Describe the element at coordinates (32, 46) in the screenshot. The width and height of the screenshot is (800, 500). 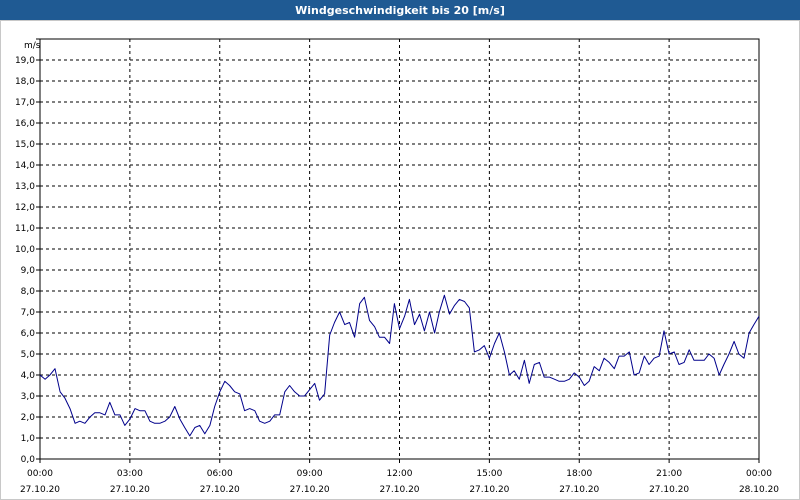
I see `y-axis-unit-label: m/s` at that location.